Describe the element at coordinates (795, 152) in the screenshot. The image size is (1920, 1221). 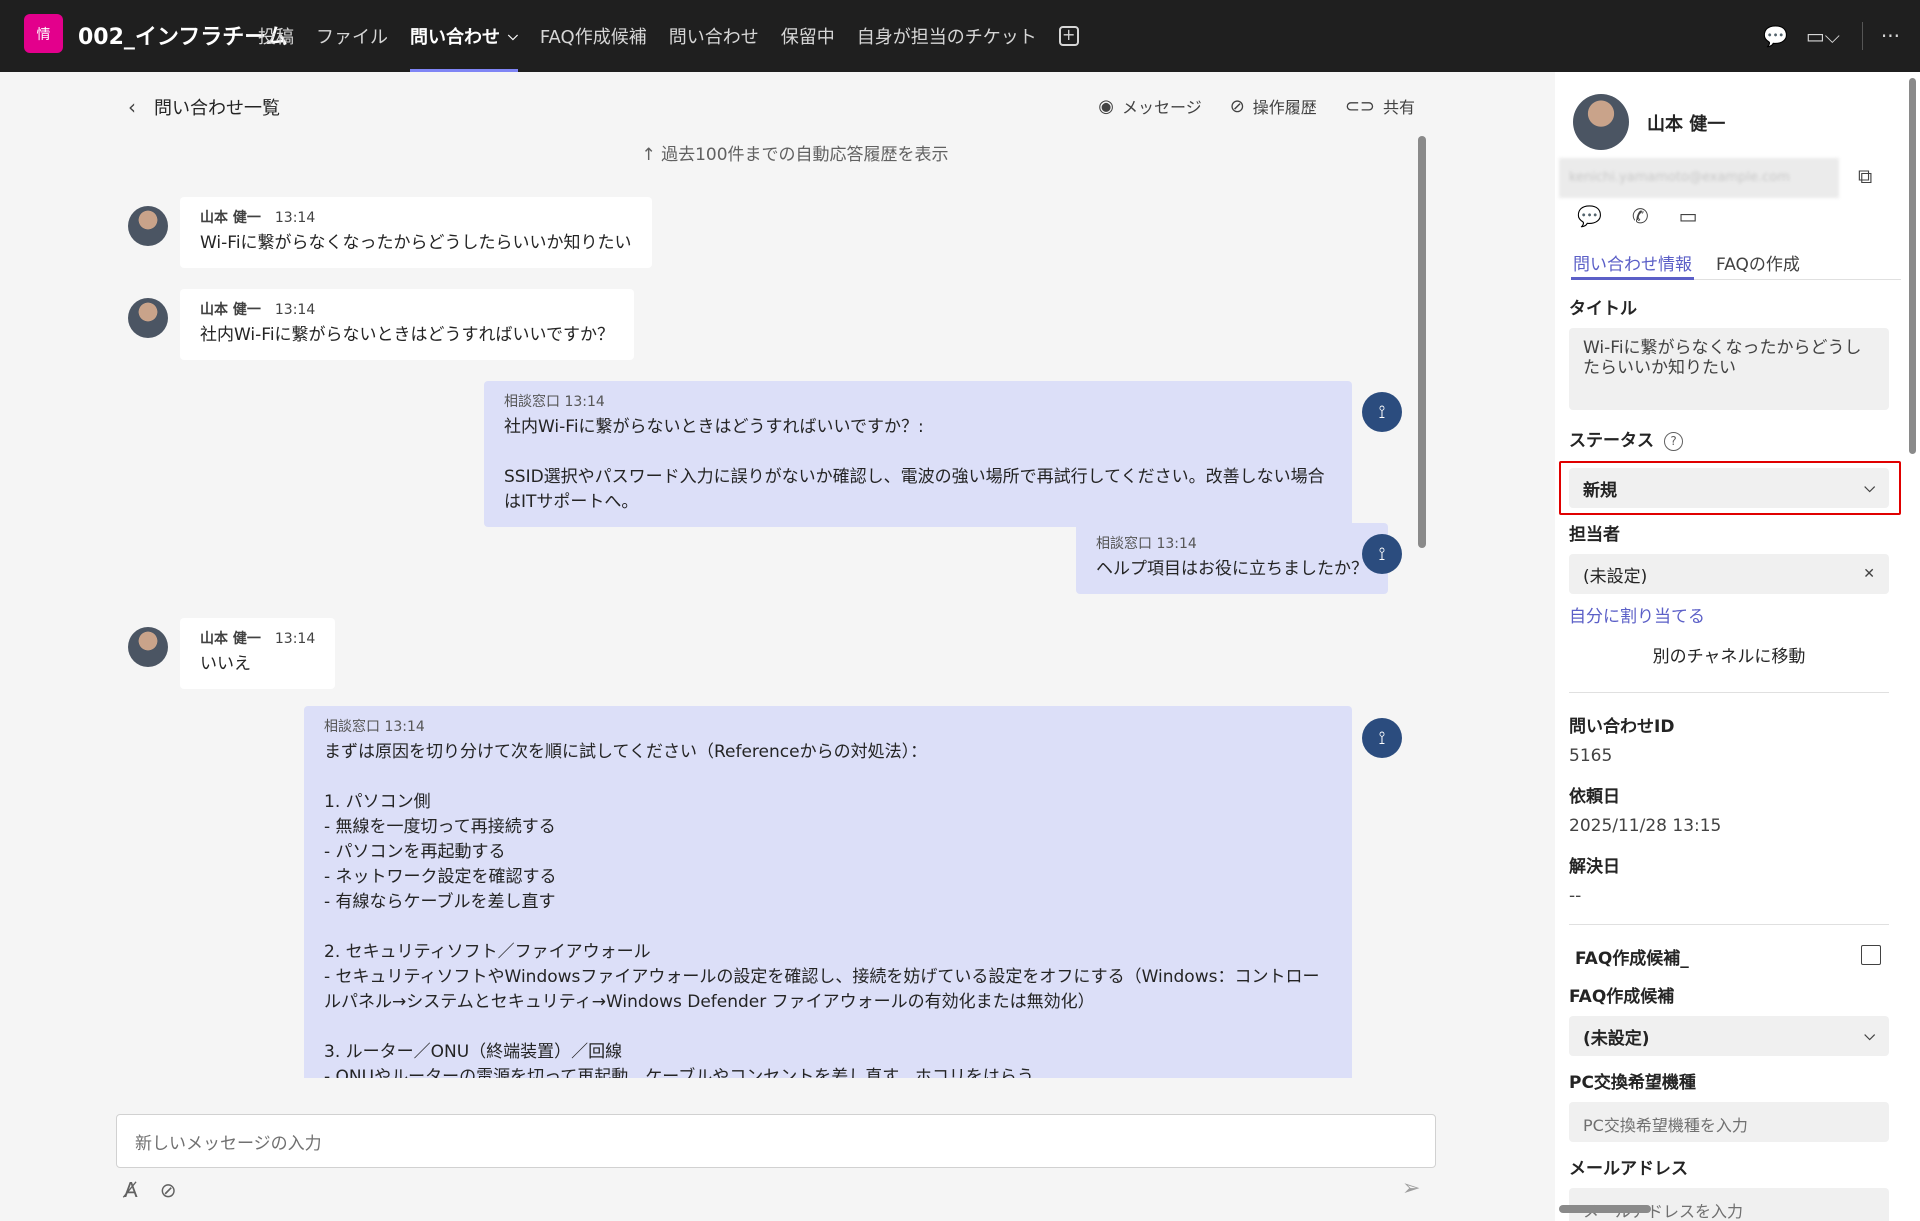
I see `history-link: ↑ 過去100件までの自動応答履歴を表示` at that location.